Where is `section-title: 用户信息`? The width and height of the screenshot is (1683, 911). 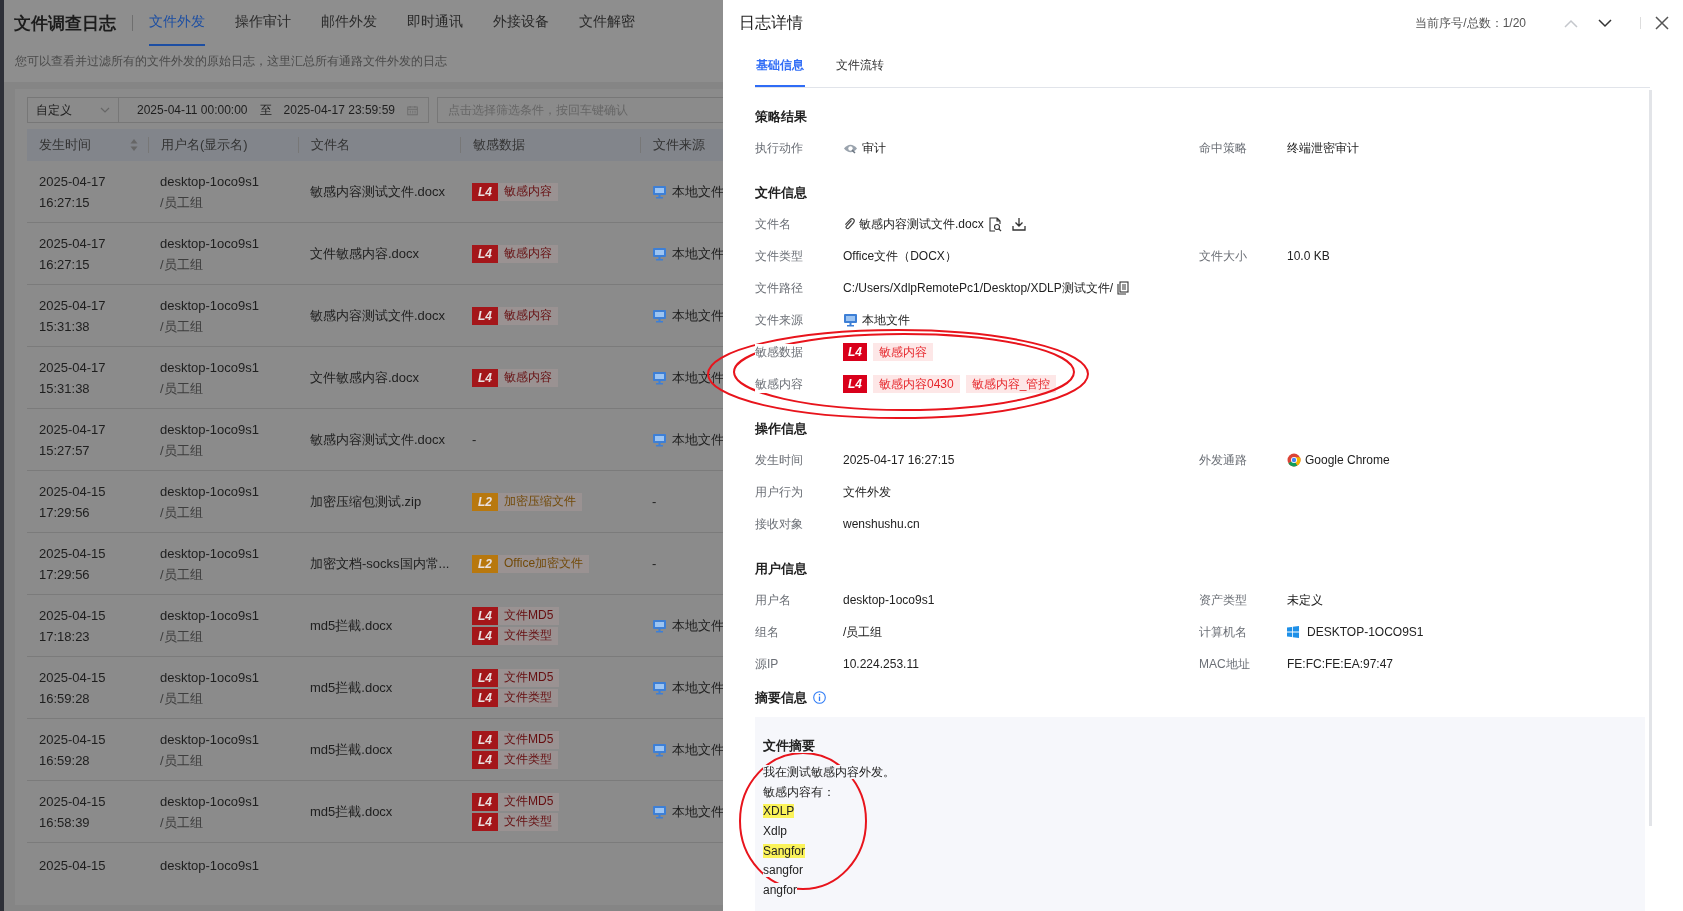 section-title: 用户信息 is located at coordinates (781, 569).